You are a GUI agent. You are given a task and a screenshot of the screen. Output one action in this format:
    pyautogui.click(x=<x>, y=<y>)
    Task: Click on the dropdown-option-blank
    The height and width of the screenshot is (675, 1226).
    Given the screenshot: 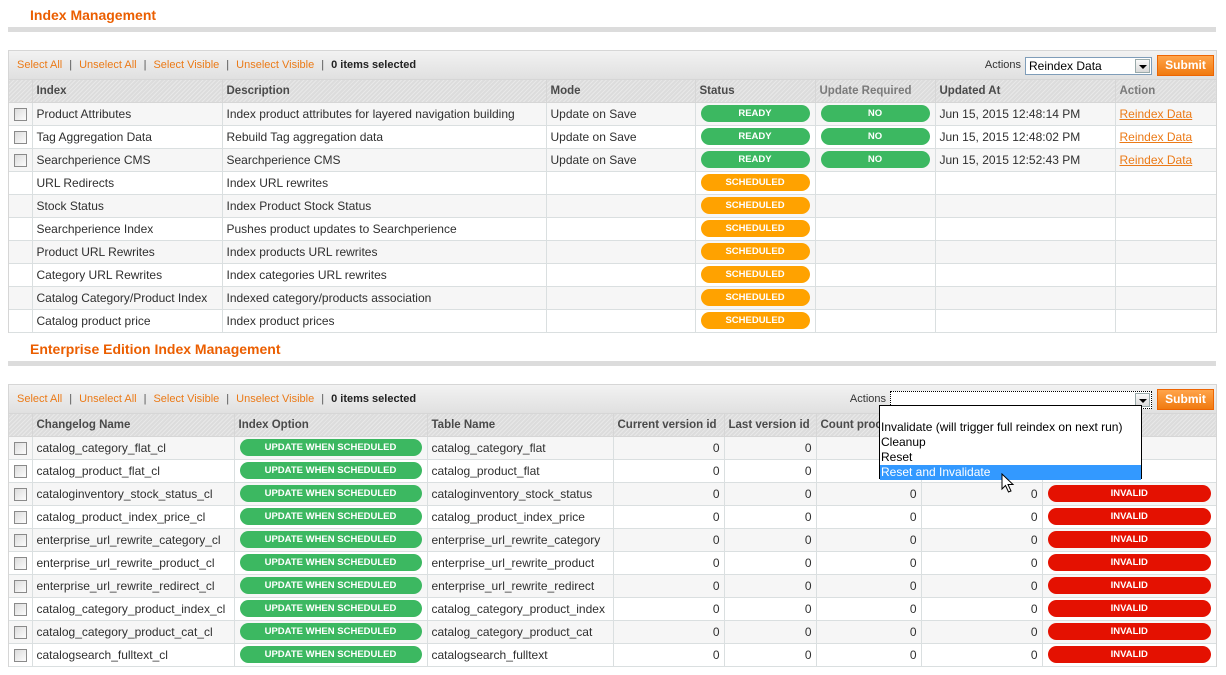 What is the action you would take?
    pyautogui.click(x=1010, y=413)
    